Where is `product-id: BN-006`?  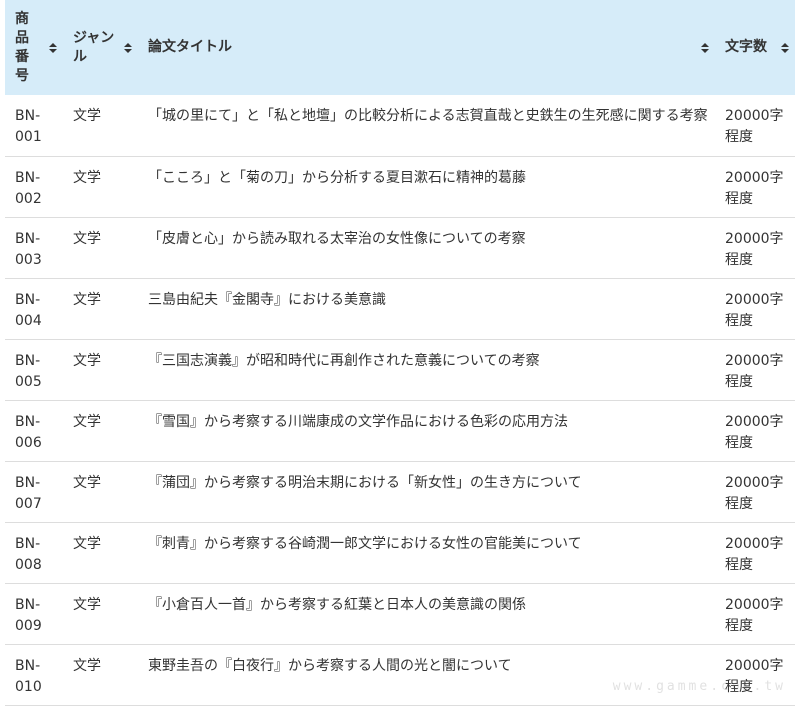 product-id: BN-006 is located at coordinates (28, 432).